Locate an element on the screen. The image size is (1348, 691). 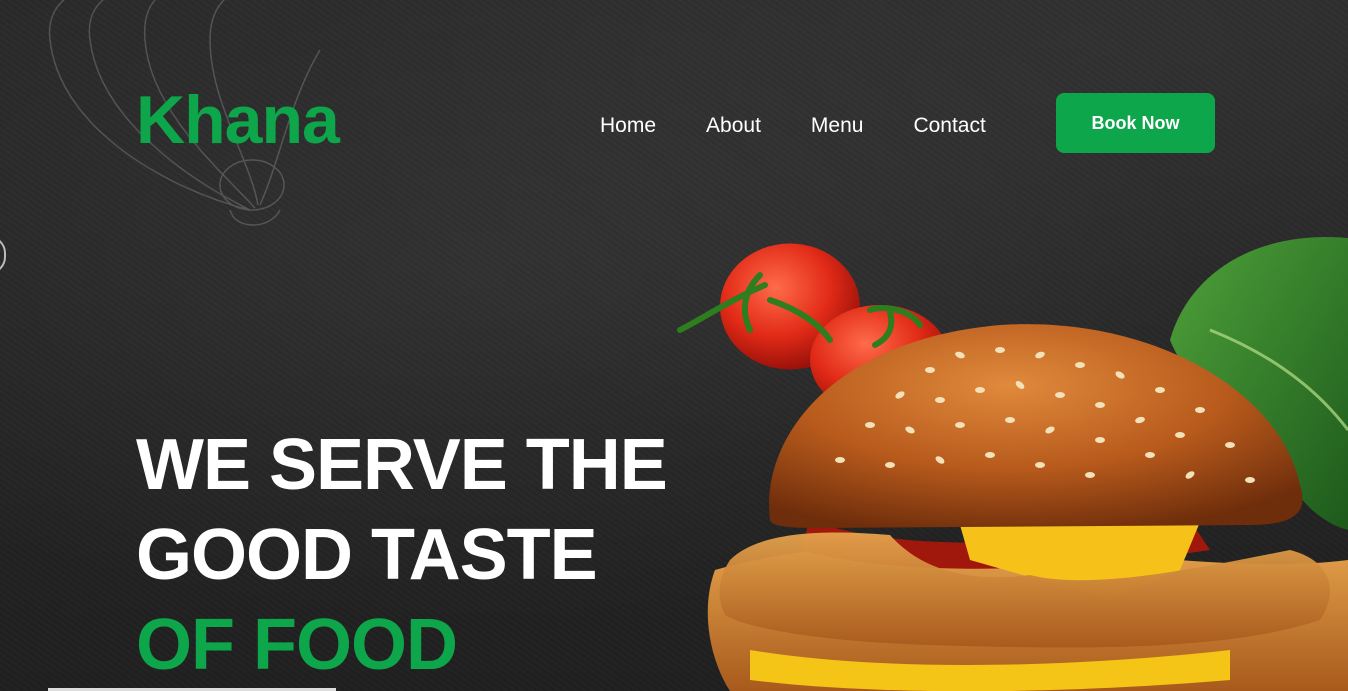
nav-link-contact: Contact is located at coordinates (949, 126).